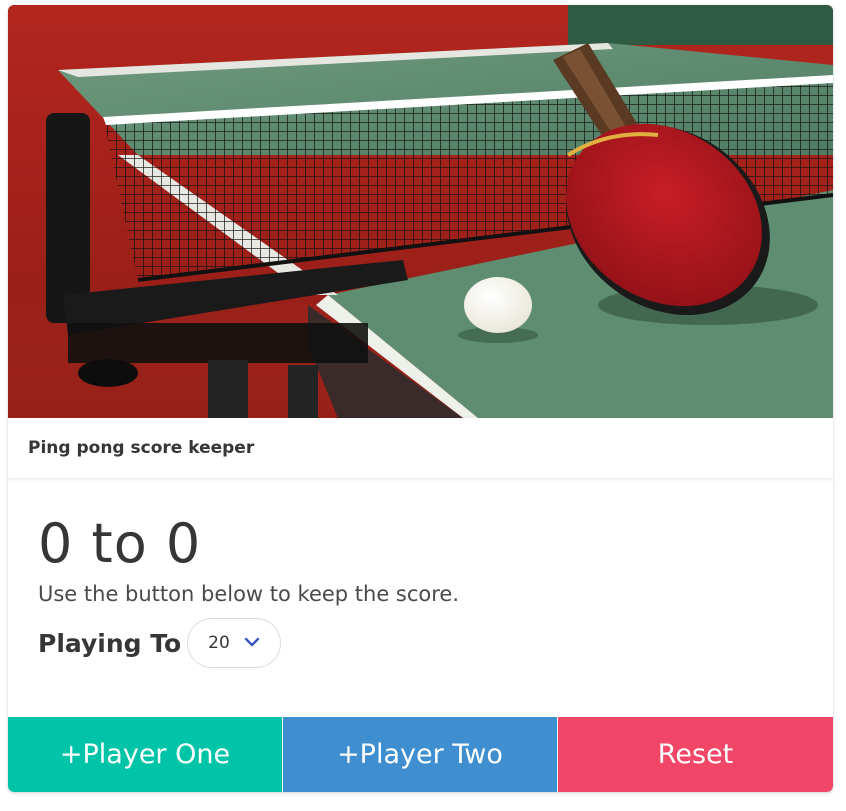 The height and width of the screenshot is (811, 846). Describe the element at coordinates (145, 754) in the screenshot. I see `add-player-one-button: +Player One` at that location.